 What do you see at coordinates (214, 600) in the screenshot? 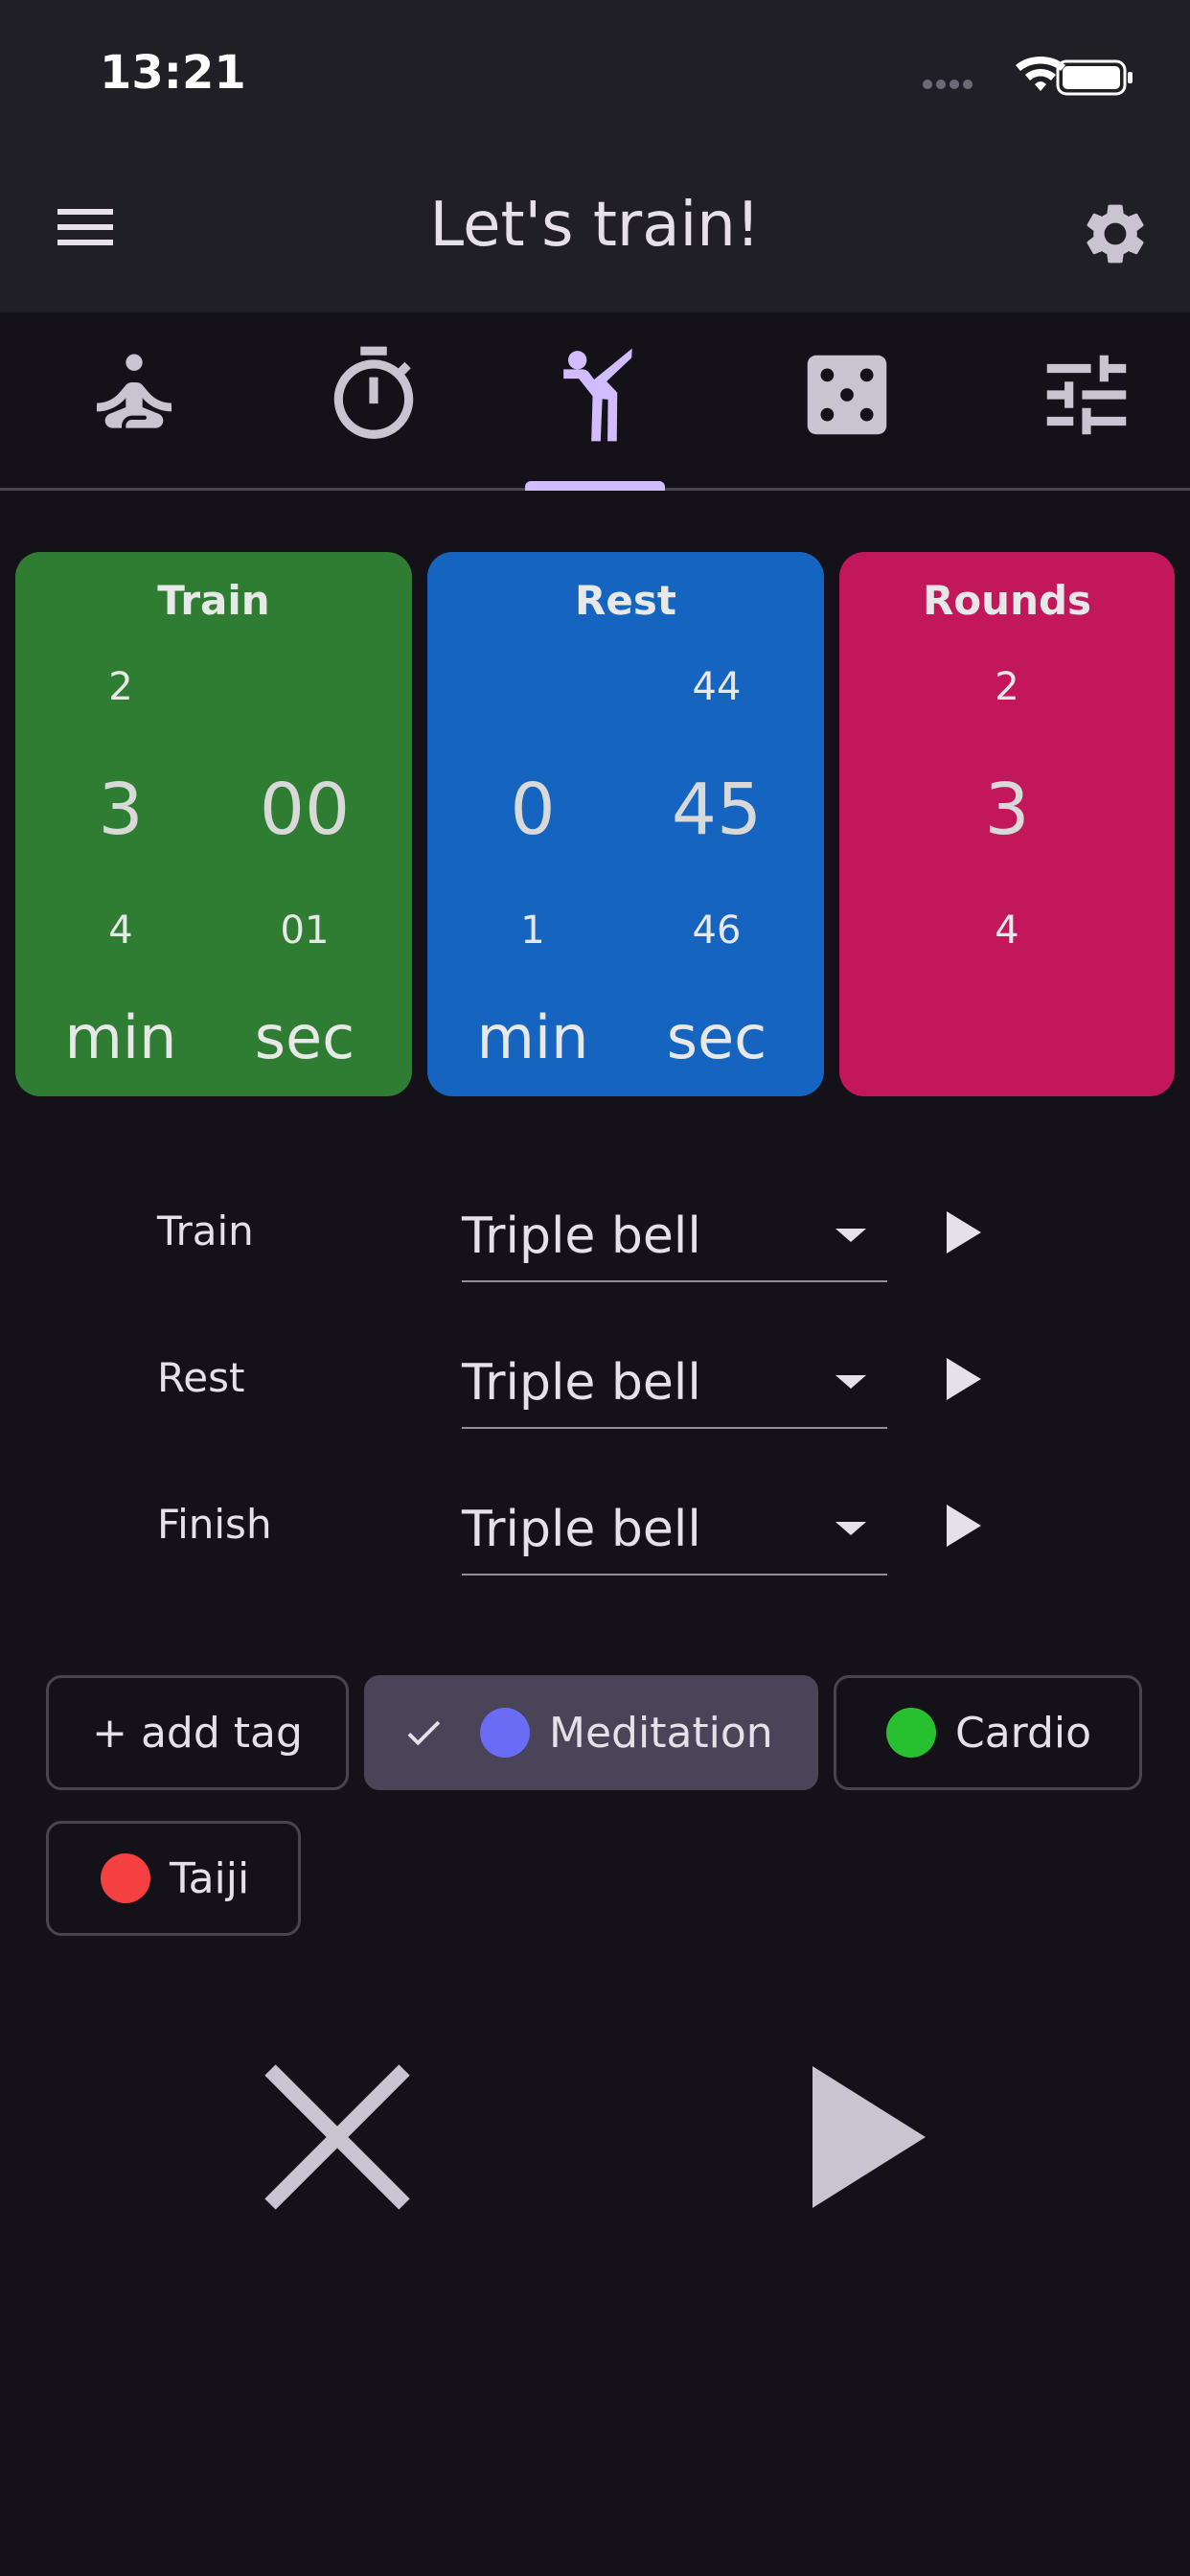
I see `train-card-title: Train` at bounding box center [214, 600].